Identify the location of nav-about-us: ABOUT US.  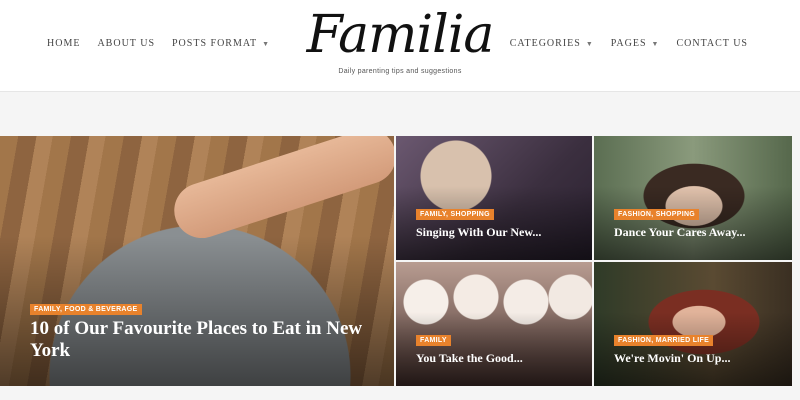
(126, 43).